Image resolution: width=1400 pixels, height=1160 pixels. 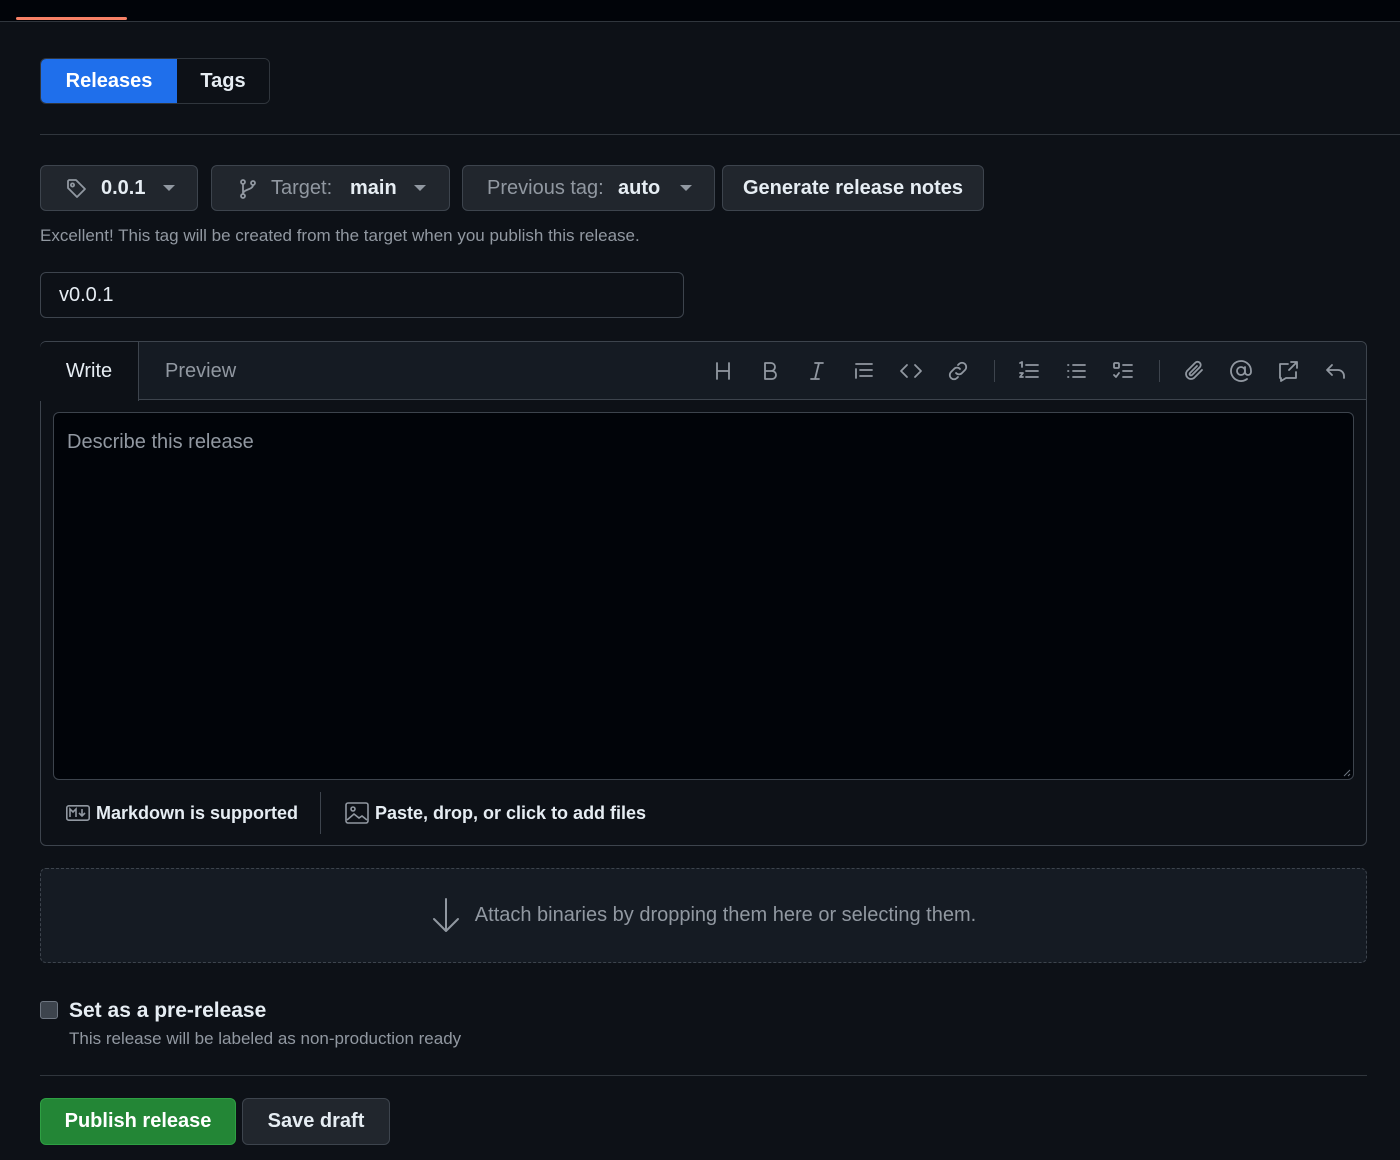 What do you see at coordinates (1288, 371) in the screenshot?
I see `reference-icon` at bounding box center [1288, 371].